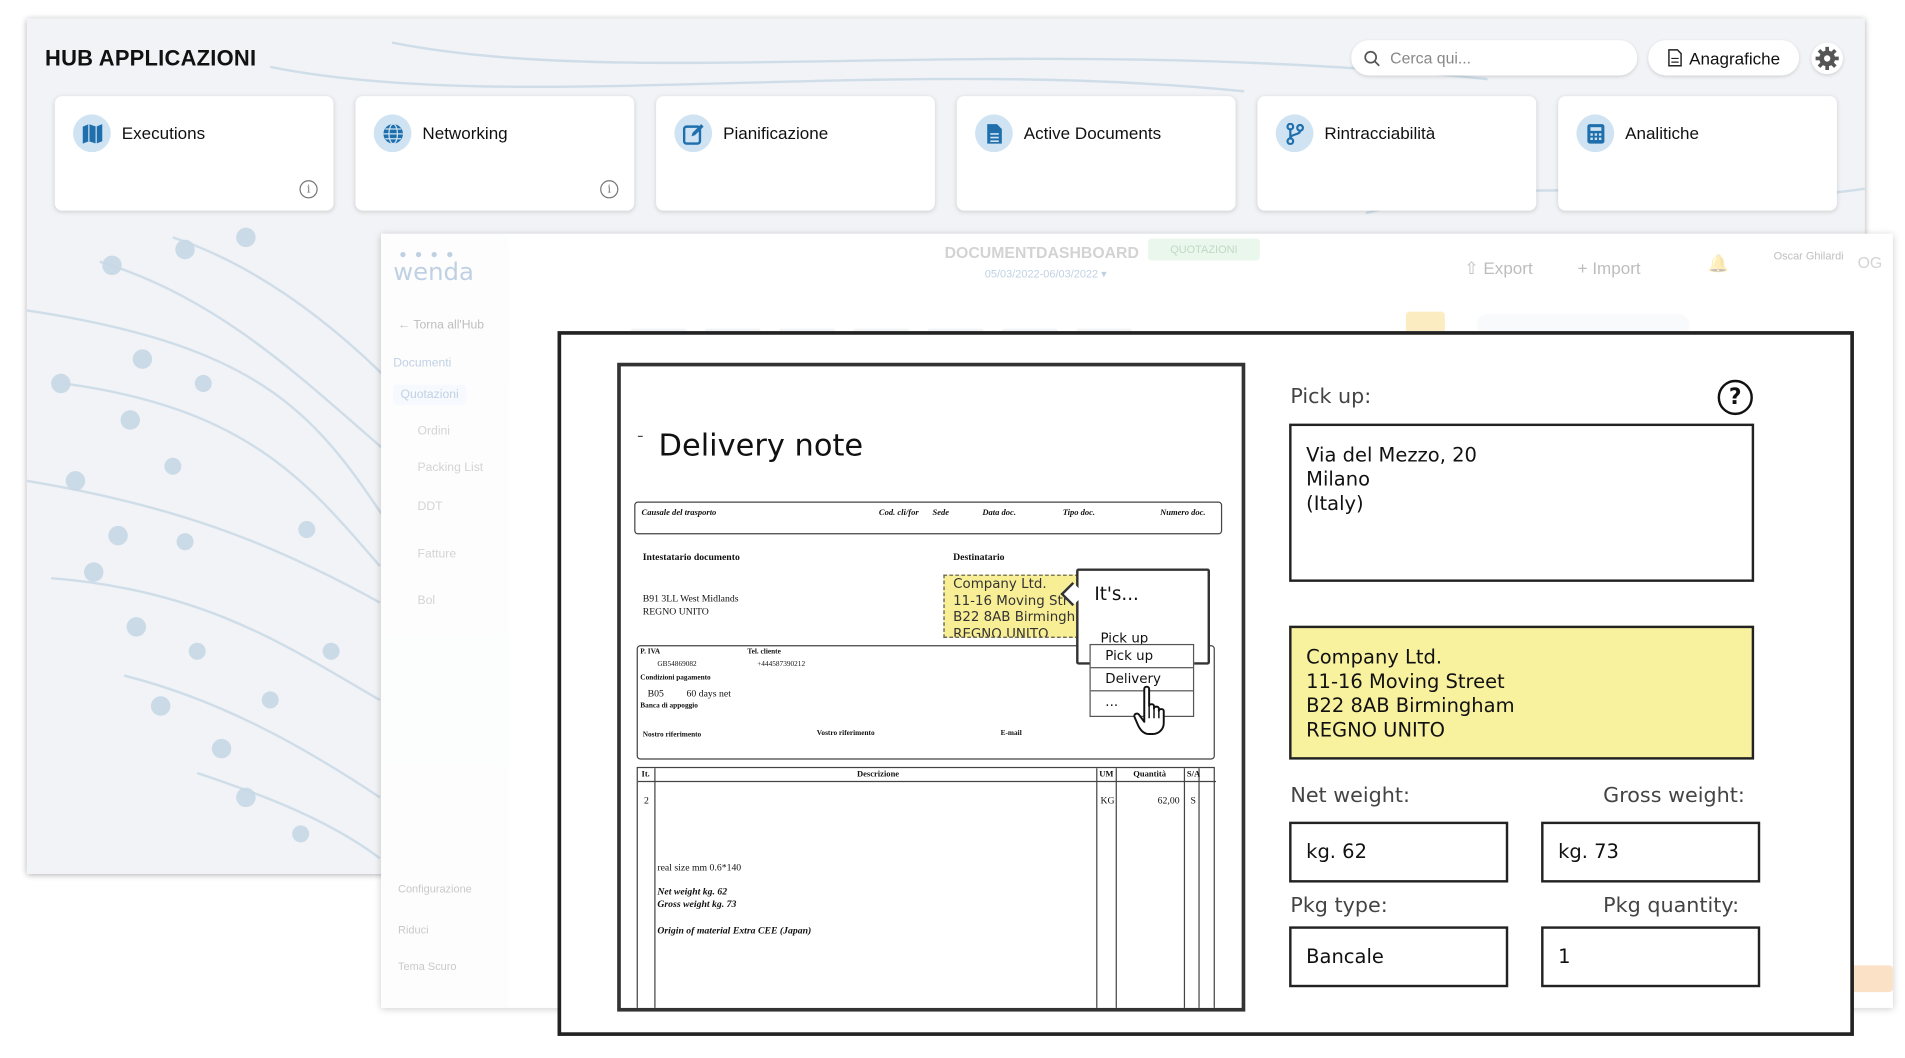 This screenshot has height=1058, width=1905. I want to click on anagrafiche-label: Anagrafiche, so click(1735, 58).